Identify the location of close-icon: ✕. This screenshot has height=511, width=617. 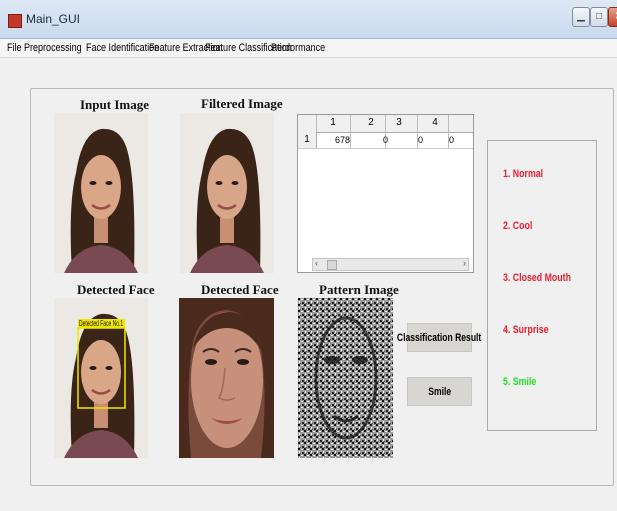
(613, 17).